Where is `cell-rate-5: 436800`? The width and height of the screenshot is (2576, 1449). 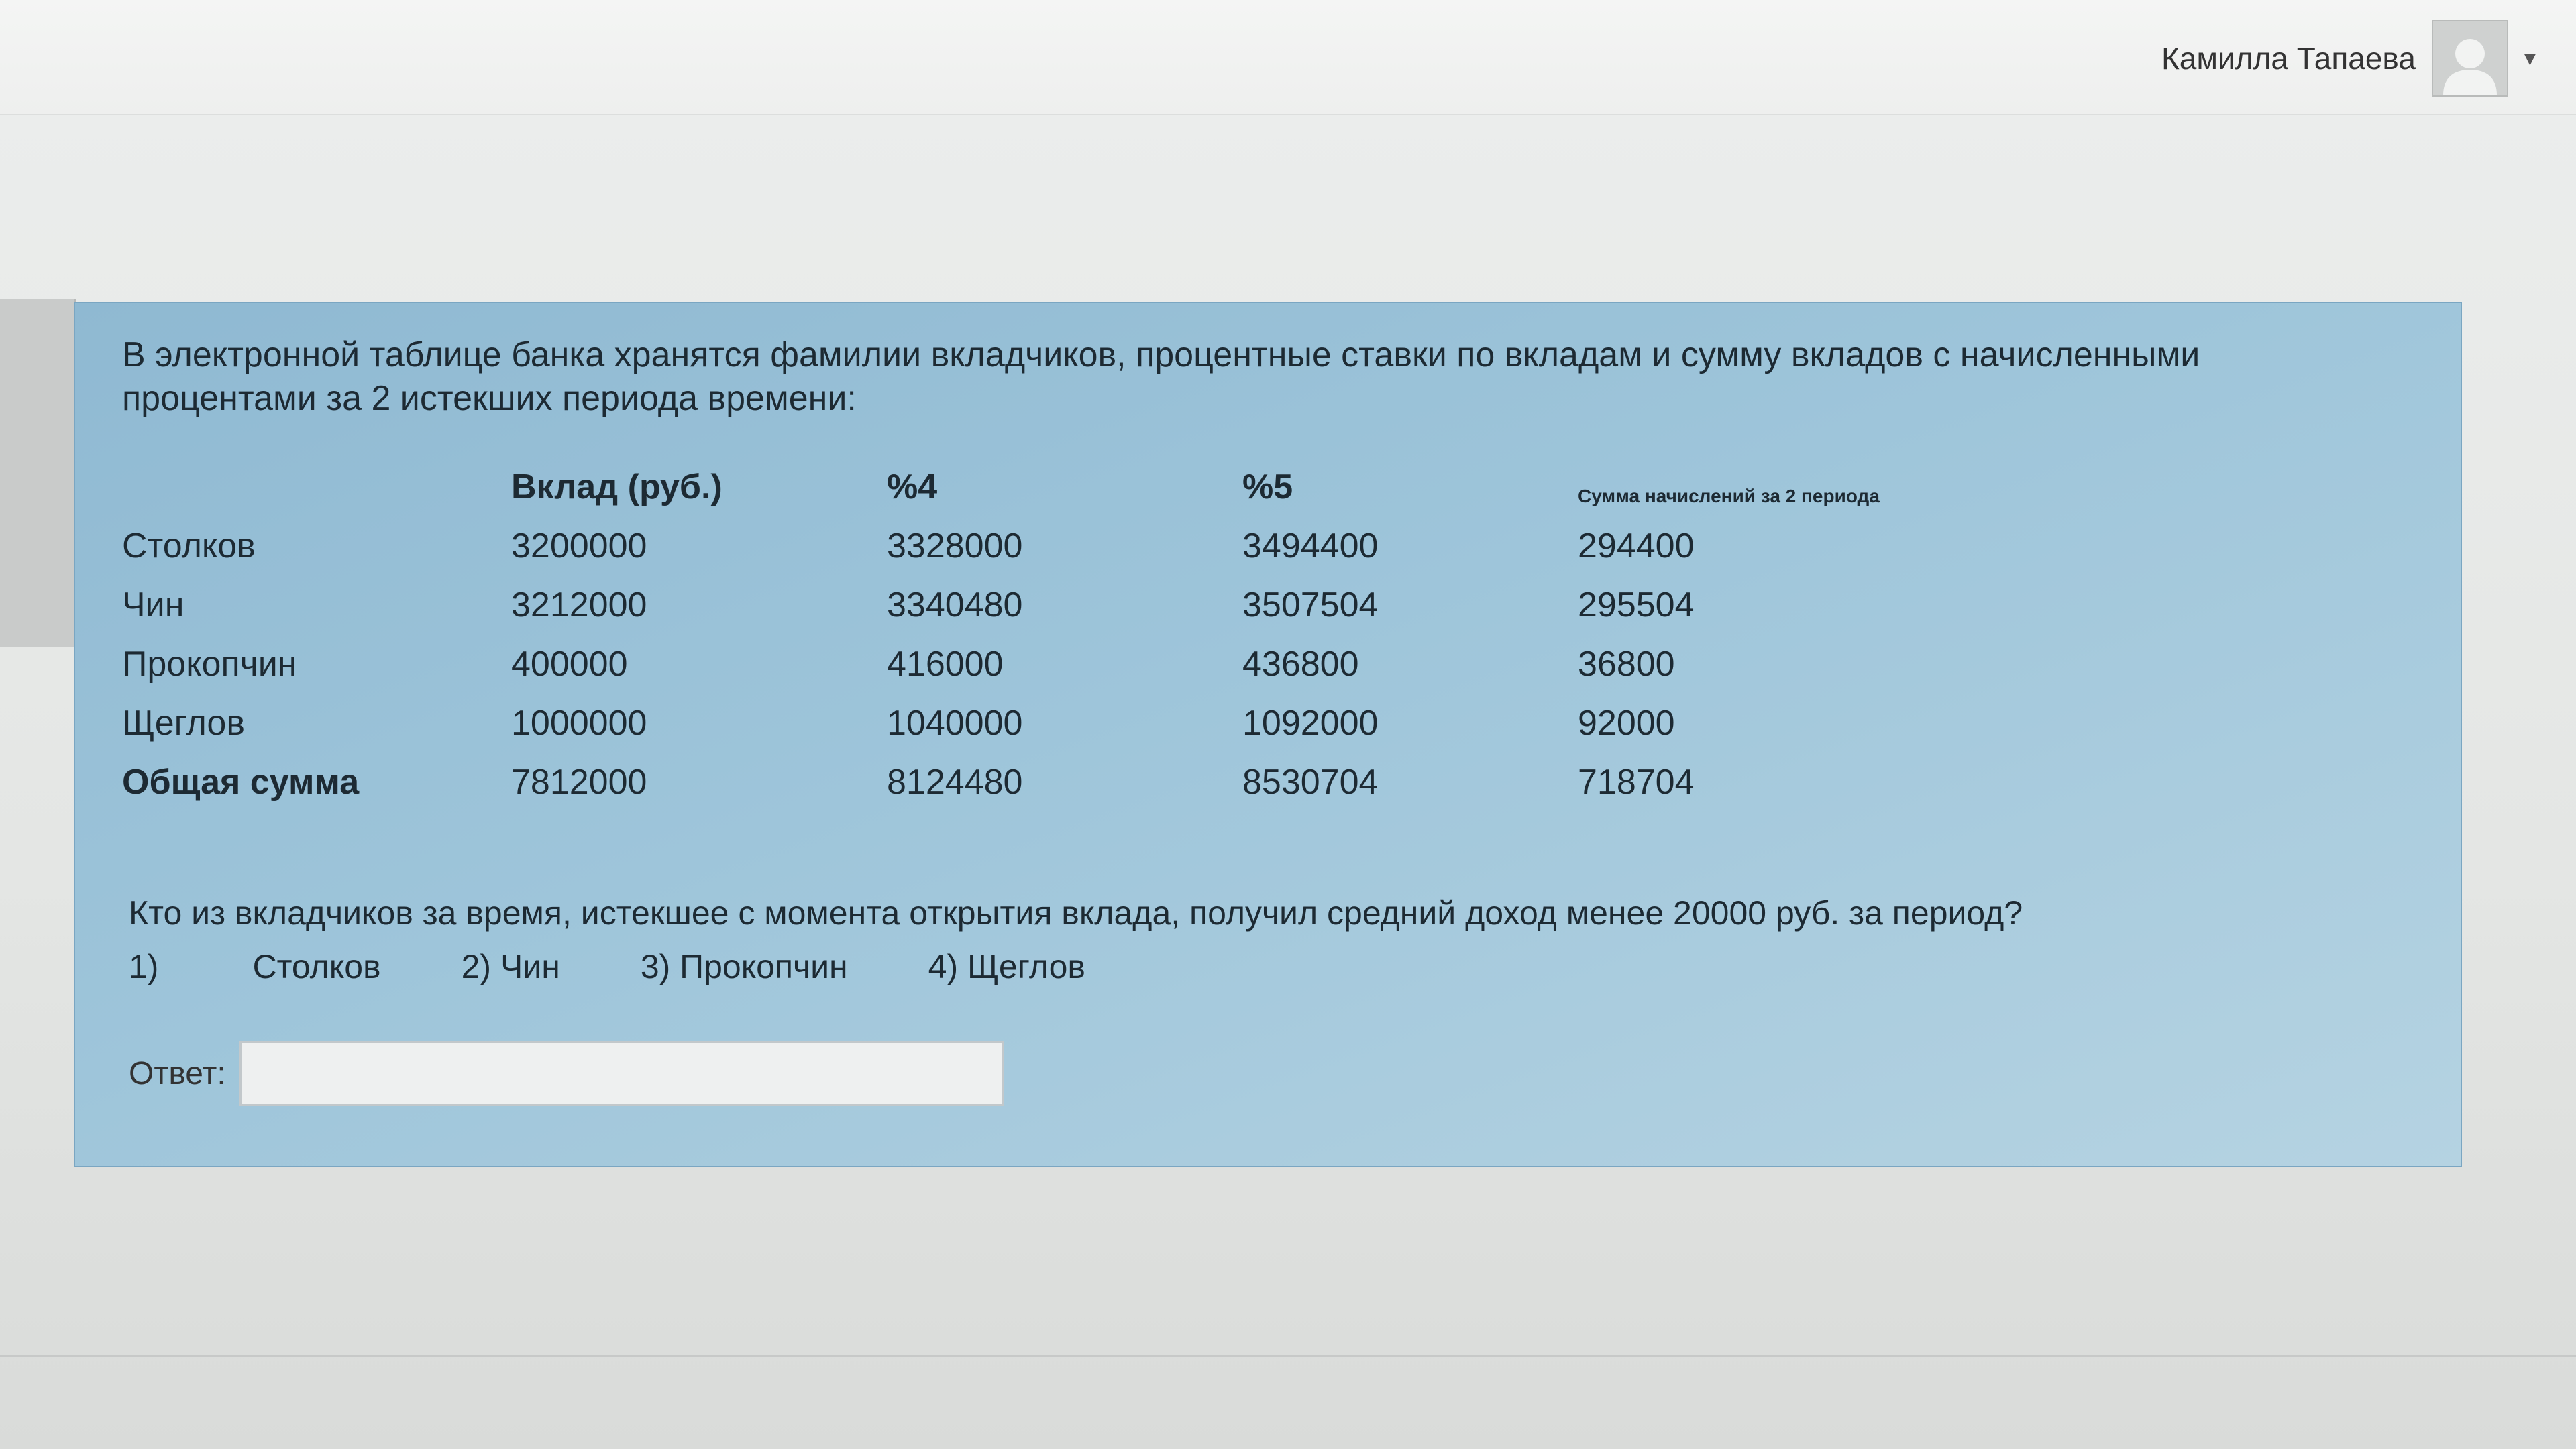 cell-rate-5: 436800 is located at coordinates (1300, 664).